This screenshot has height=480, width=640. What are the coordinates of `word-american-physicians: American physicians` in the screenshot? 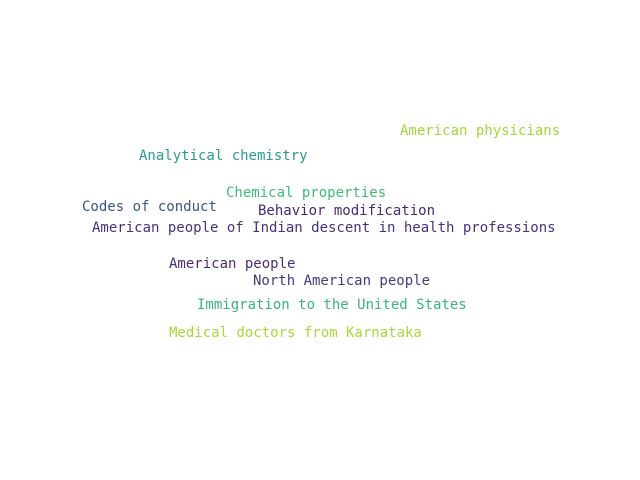 It's located at (480, 131).